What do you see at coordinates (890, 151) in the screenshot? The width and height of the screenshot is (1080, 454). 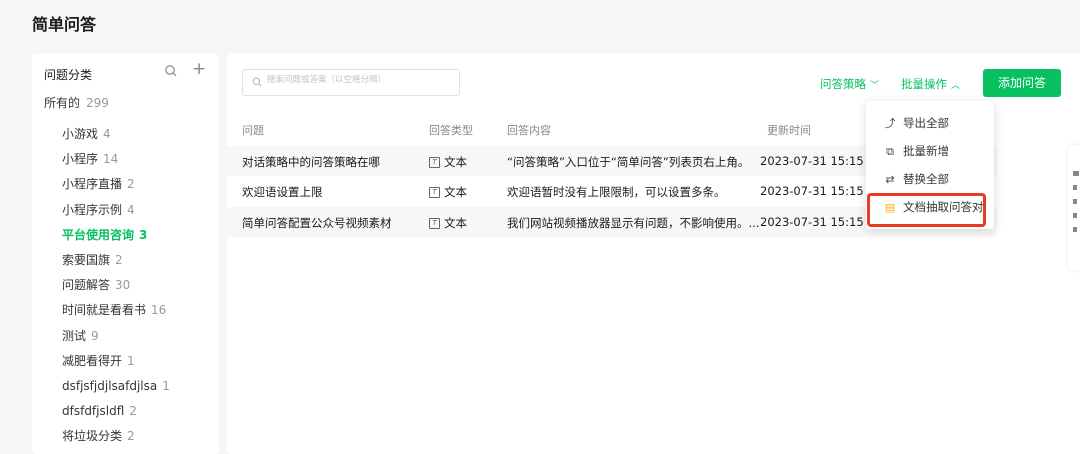 I see `batch-add-icon: ⧉` at bounding box center [890, 151].